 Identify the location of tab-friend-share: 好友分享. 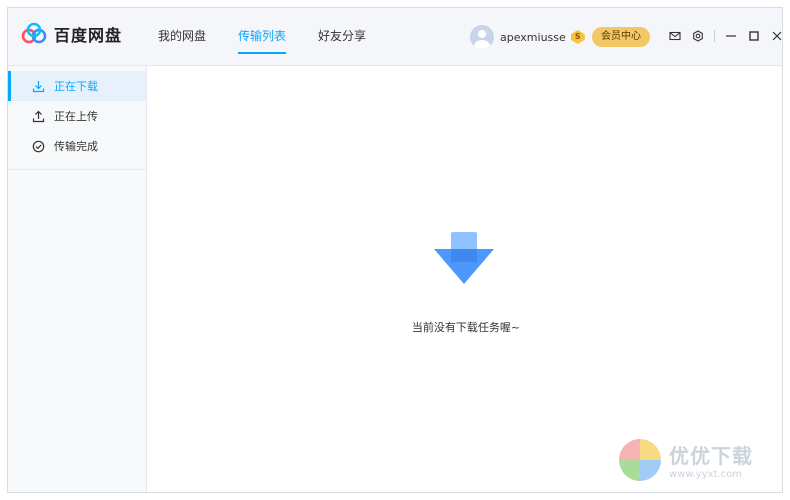
(342, 37).